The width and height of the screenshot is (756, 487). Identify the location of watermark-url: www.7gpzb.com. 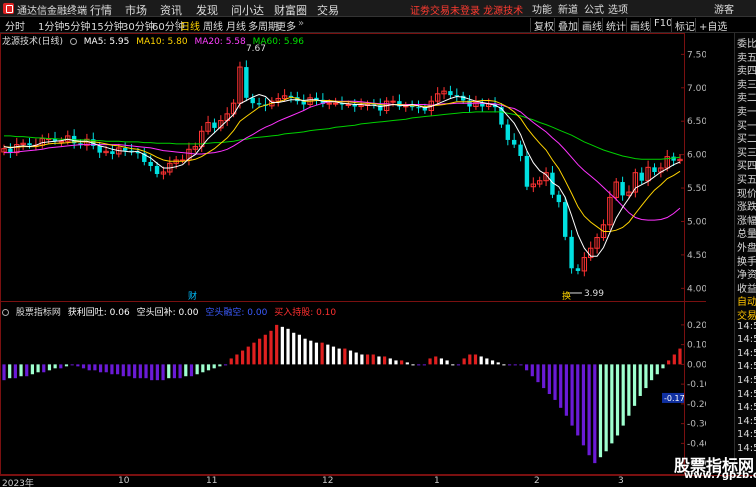
(720, 475).